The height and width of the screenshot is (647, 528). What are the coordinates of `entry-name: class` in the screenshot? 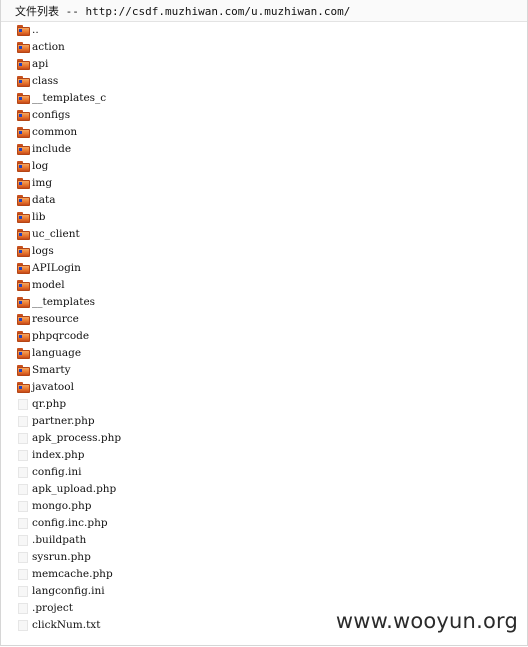 It's located at (45, 81).